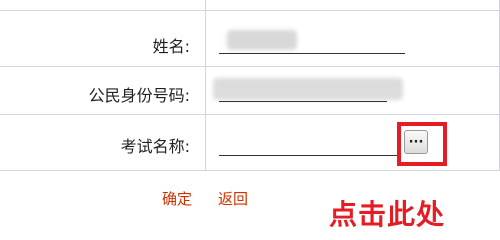  Describe the element at coordinates (312, 53) in the screenshot. I see `name-input-underline` at that location.